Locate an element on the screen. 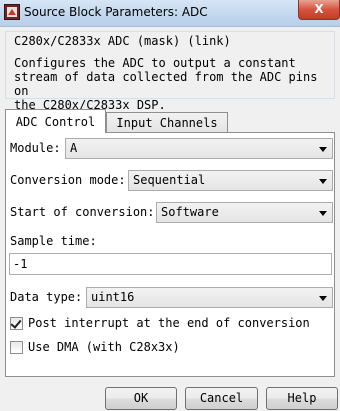 The height and width of the screenshot is (411, 340). help-button: Help is located at coordinates (302, 398).